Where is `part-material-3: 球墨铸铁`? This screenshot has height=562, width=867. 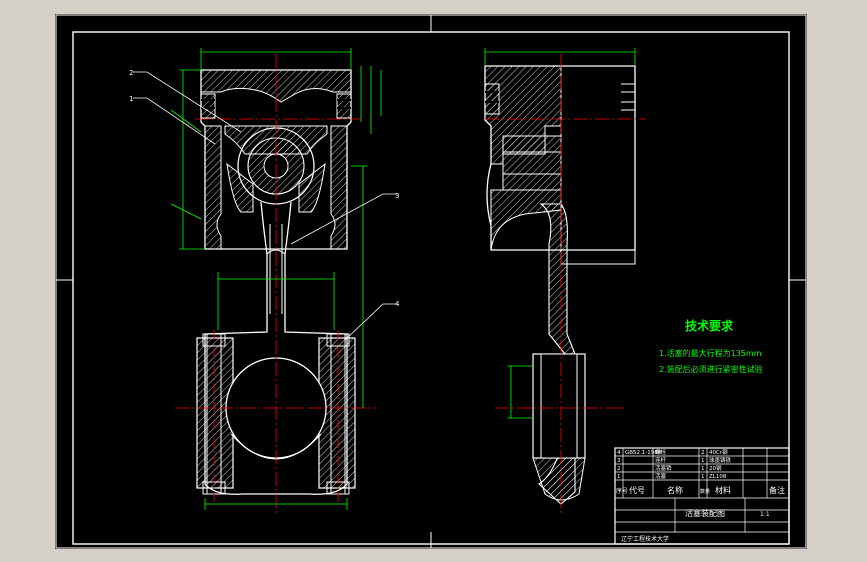 part-material-3: 球墨铸铁 is located at coordinates (720, 460).